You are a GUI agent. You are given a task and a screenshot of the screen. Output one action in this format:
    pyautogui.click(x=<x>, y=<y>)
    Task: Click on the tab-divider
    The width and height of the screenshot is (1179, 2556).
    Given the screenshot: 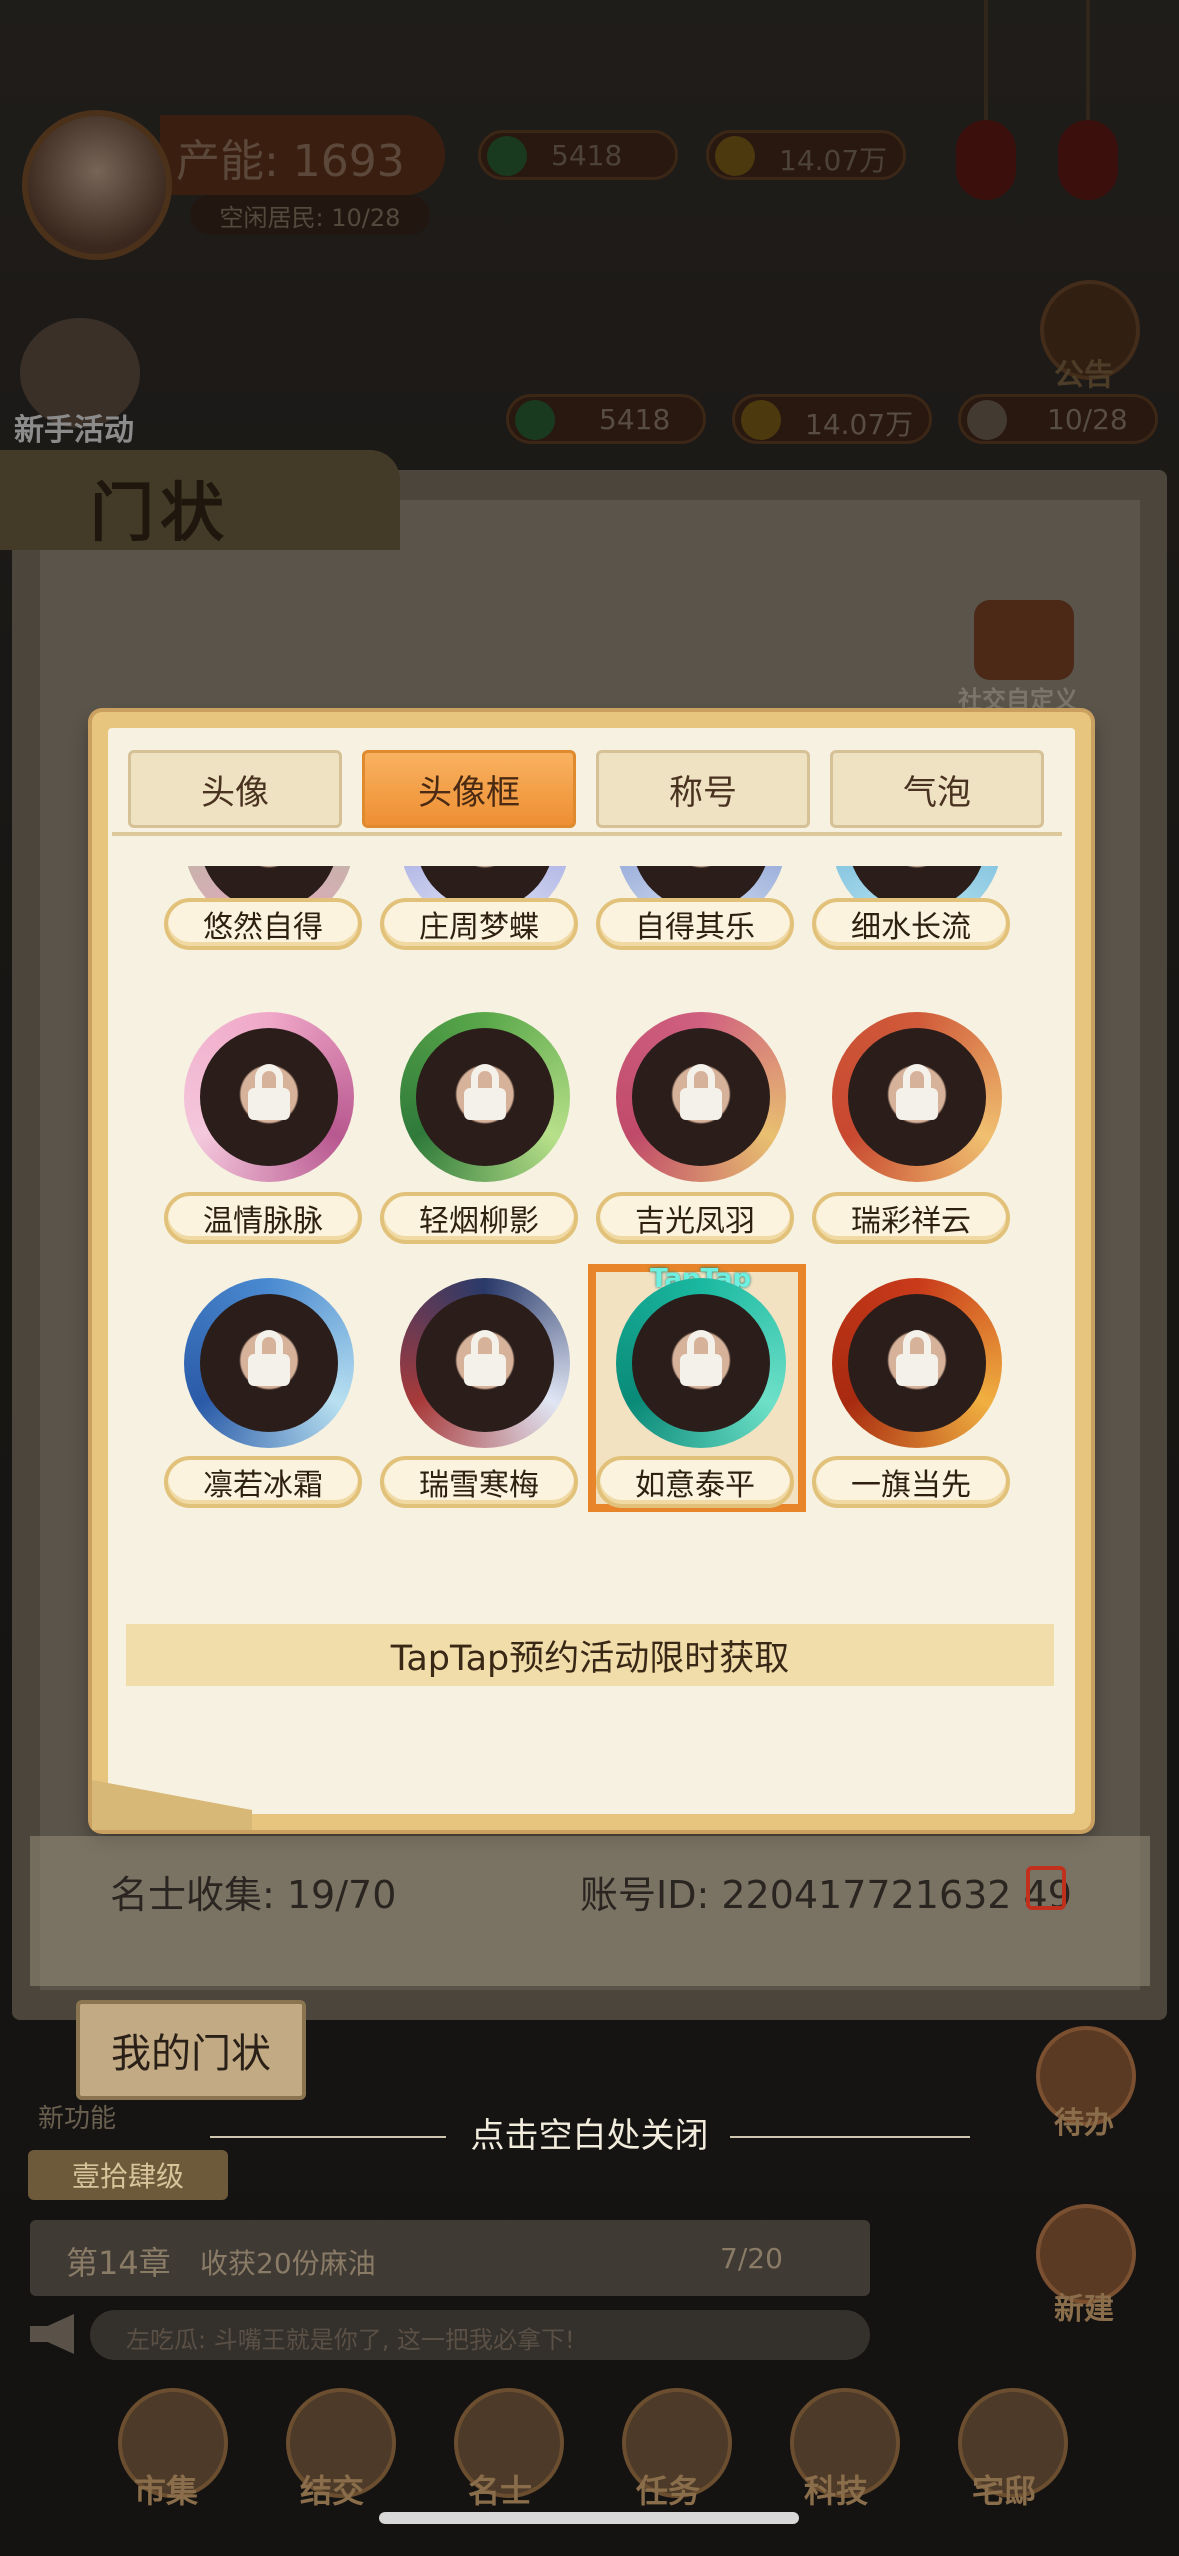 What is the action you would take?
    pyautogui.click(x=587, y=834)
    